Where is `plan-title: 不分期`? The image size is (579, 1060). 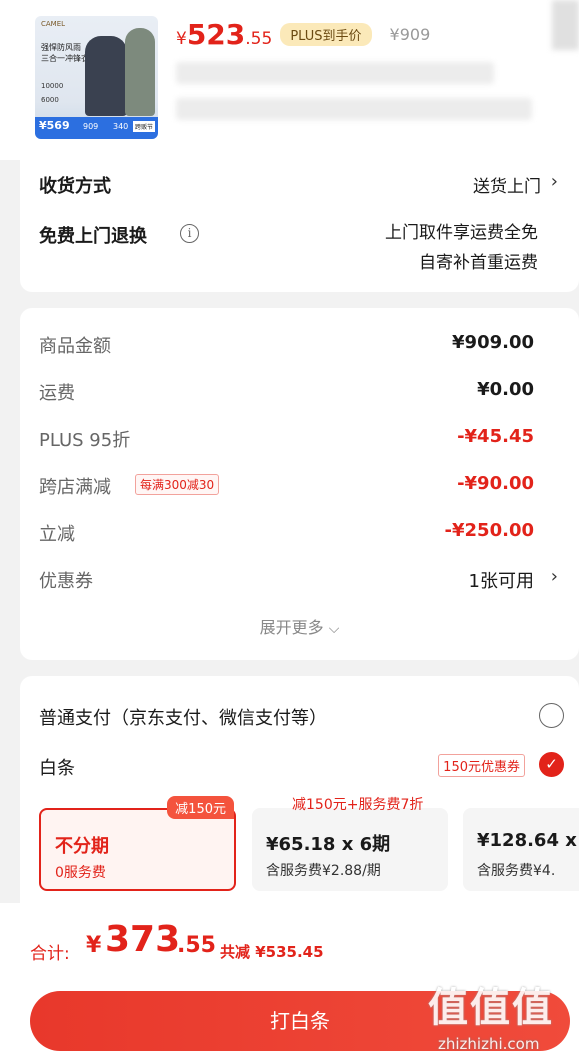
plan-title: 不分期 is located at coordinates (82, 846).